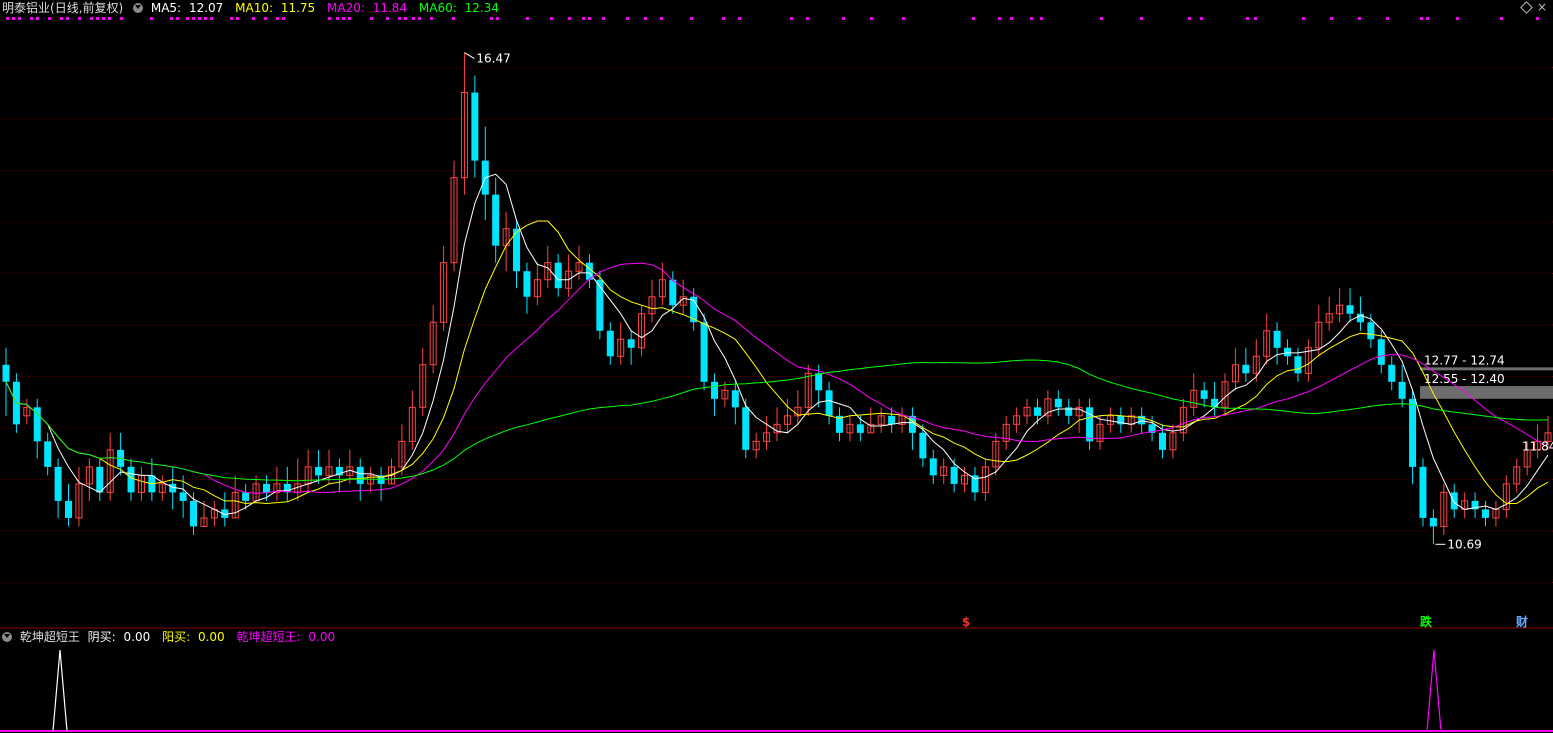 The height and width of the screenshot is (733, 1553). Describe the element at coordinates (1537, 446) in the screenshot. I see `last-price-label: 11.84` at that location.